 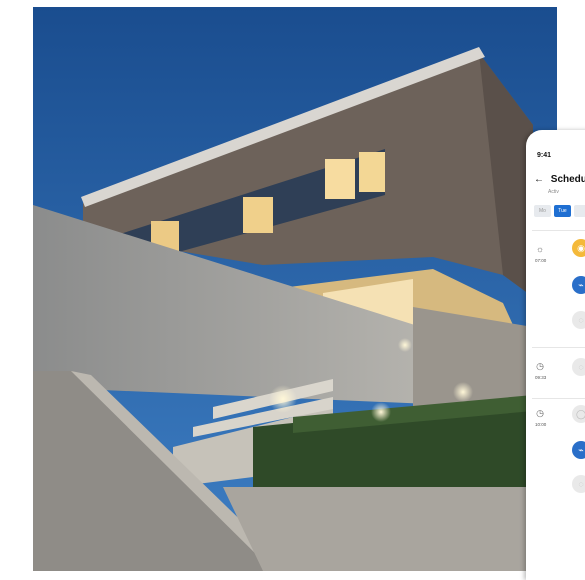 I want to click on time-label: 09:33, so click(x=541, y=377).